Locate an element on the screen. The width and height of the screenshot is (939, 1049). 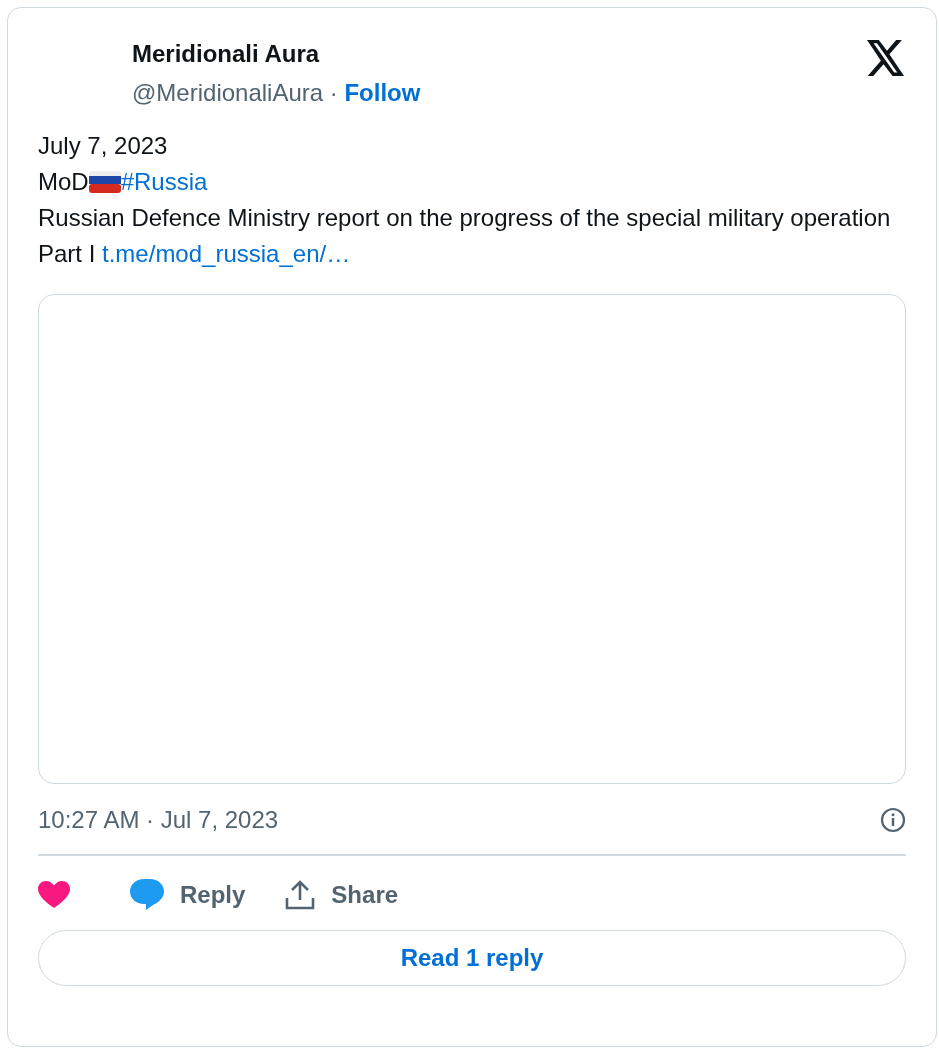
author-name: Meridionali Aura is located at coordinates (226, 54).